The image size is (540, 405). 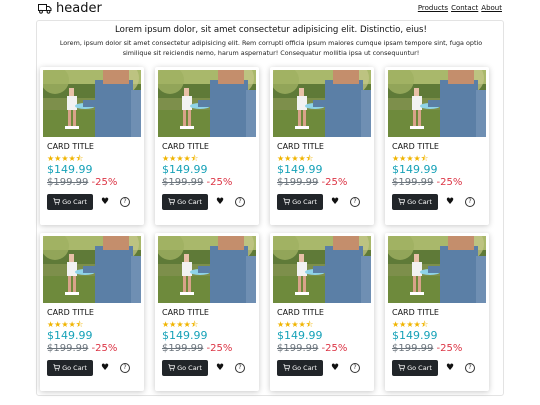 What do you see at coordinates (464, 8) in the screenshot?
I see `nav-link-contact: Contact` at bounding box center [464, 8].